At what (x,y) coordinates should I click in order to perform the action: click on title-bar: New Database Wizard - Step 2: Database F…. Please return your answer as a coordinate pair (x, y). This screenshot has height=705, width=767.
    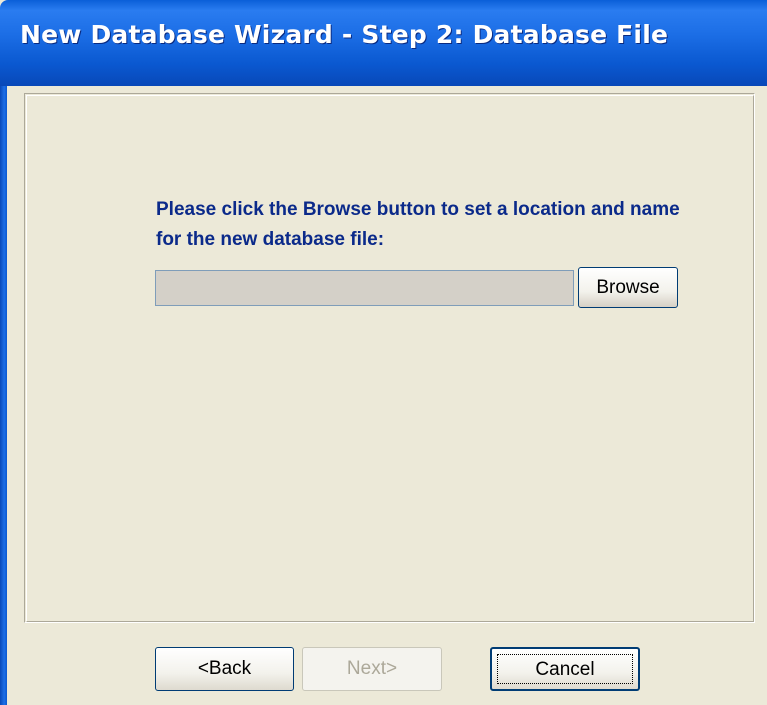
    Looking at the image, I should click on (383, 43).